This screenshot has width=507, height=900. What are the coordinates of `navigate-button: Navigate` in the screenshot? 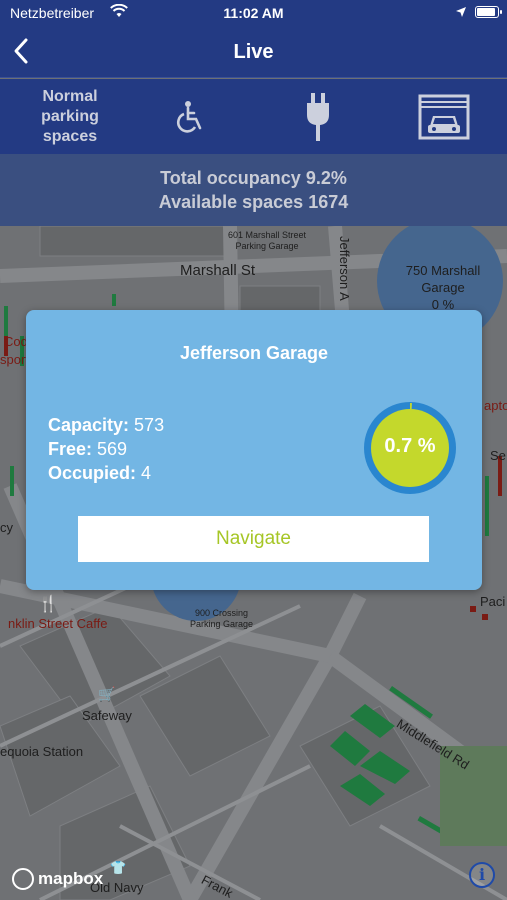 It's located at (253, 539).